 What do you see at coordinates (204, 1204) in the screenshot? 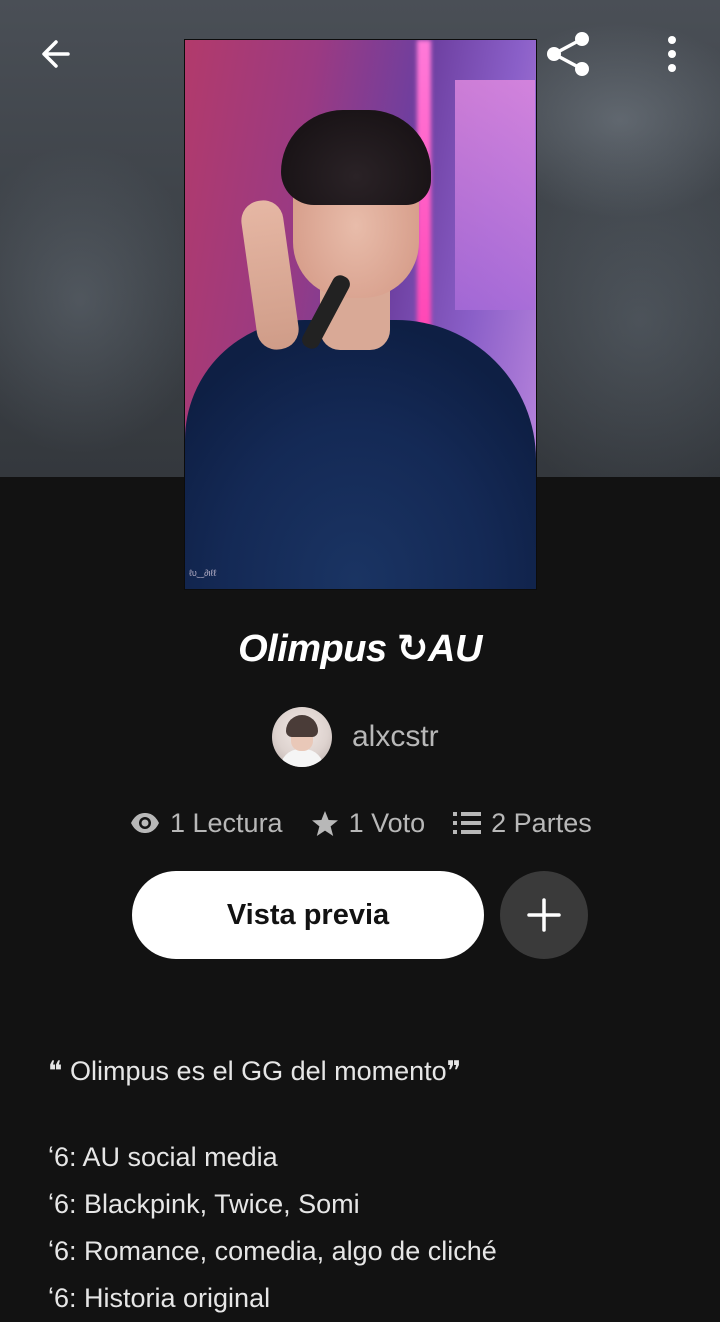
I see `description-item: ʻ6: Blackpink, Twice, Somi` at bounding box center [204, 1204].